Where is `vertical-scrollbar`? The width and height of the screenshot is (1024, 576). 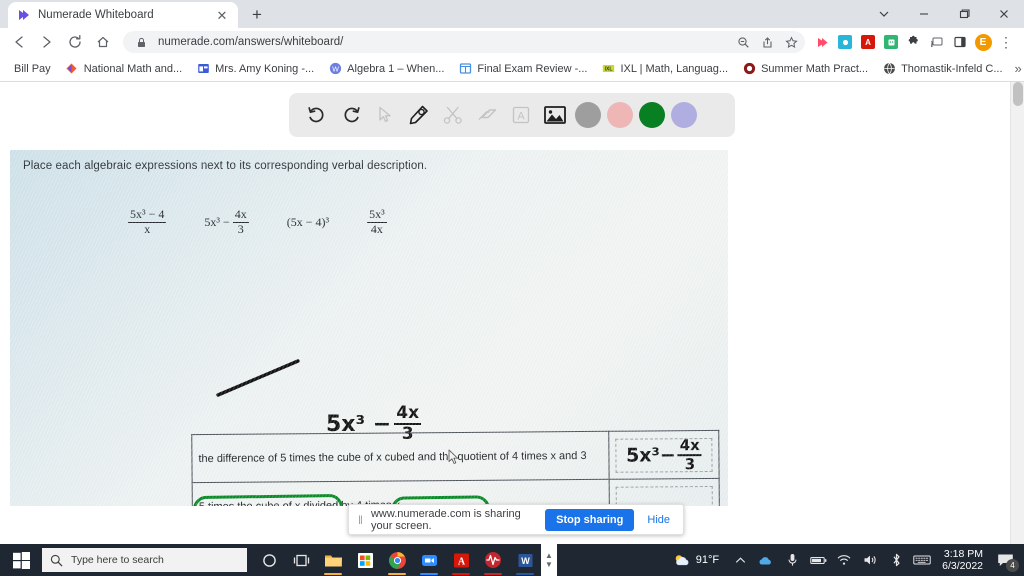
vertical-scrollbar is located at coordinates (1017, 329).